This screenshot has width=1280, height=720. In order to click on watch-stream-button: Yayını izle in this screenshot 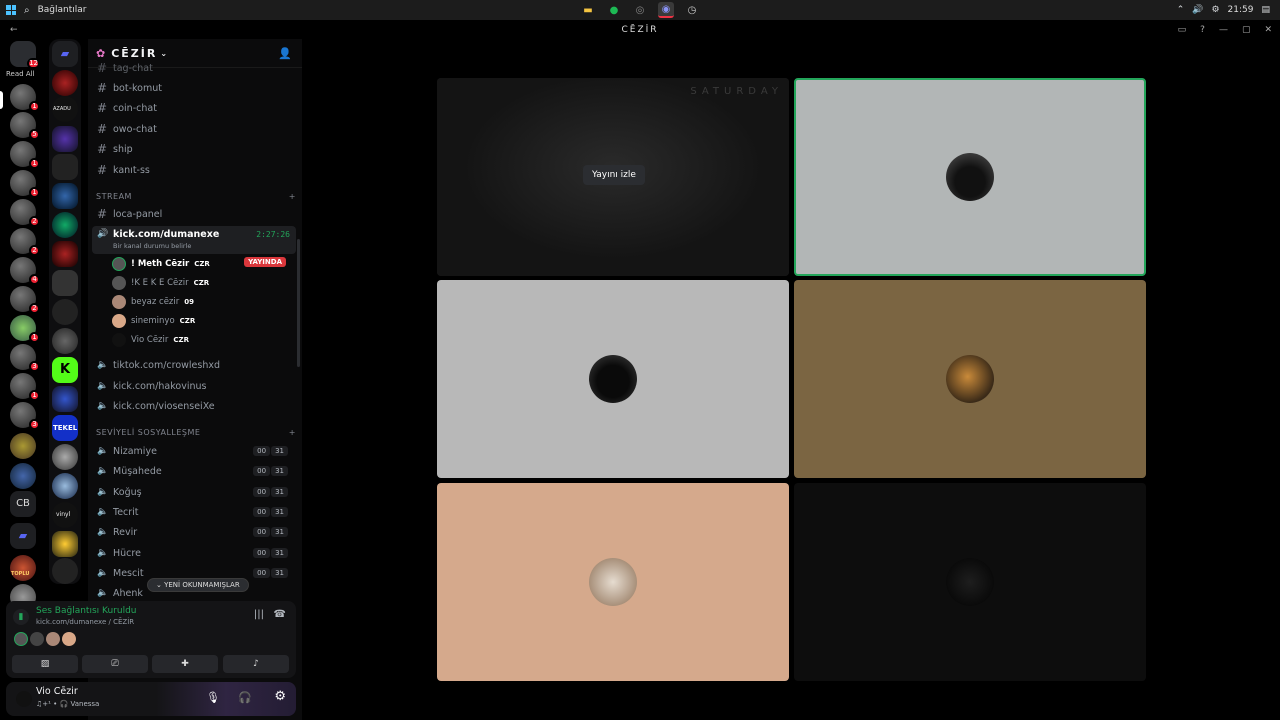, I will do `click(614, 175)`.